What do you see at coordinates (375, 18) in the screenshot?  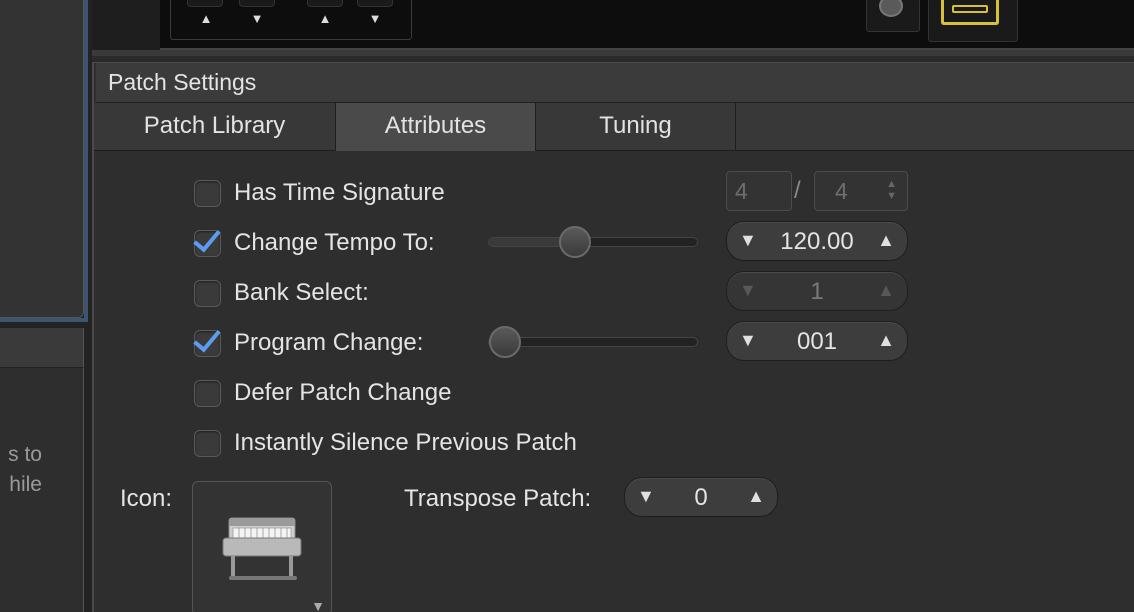 I see `transpose-down-icon: ▼` at bounding box center [375, 18].